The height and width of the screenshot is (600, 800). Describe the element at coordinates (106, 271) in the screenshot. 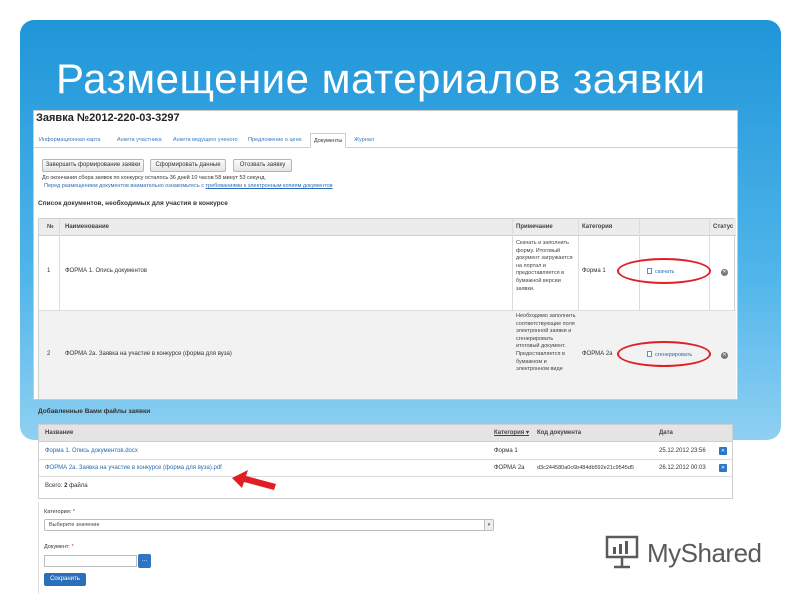

I see `row-name: ФОРМА 1. Опись документов` at that location.